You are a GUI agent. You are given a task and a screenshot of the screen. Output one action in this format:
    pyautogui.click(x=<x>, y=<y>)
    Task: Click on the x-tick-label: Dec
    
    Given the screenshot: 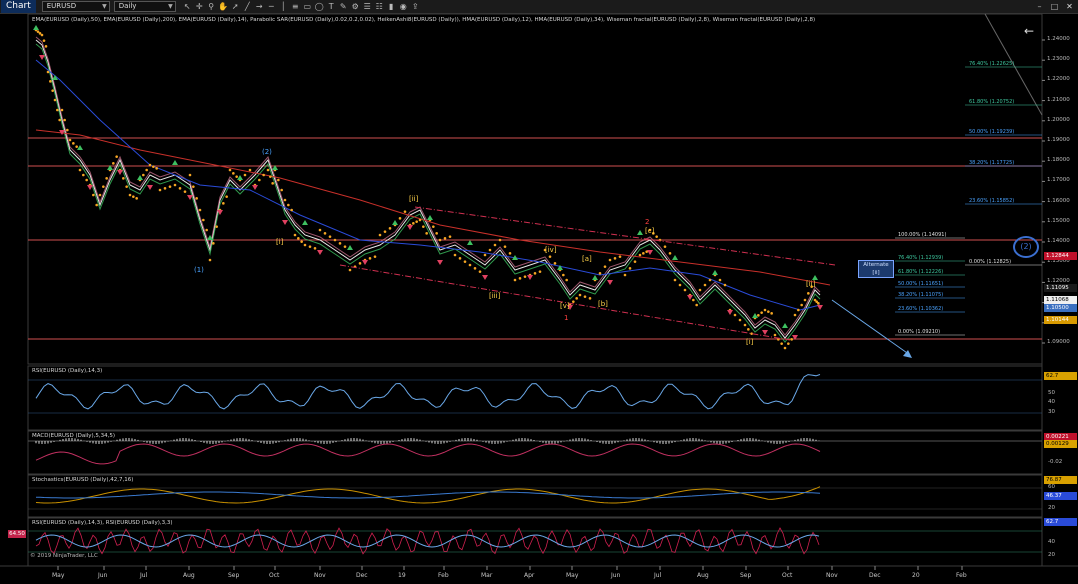 What is the action you would take?
    pyautogui.click(x=362, y=575)
    